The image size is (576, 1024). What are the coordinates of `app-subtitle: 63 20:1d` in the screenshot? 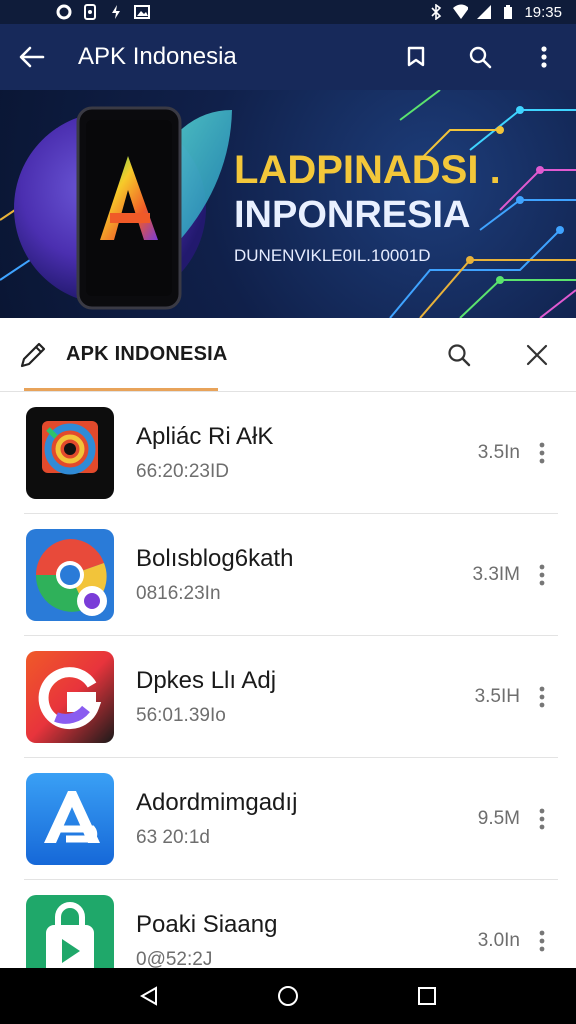 It's located at (173, 837).